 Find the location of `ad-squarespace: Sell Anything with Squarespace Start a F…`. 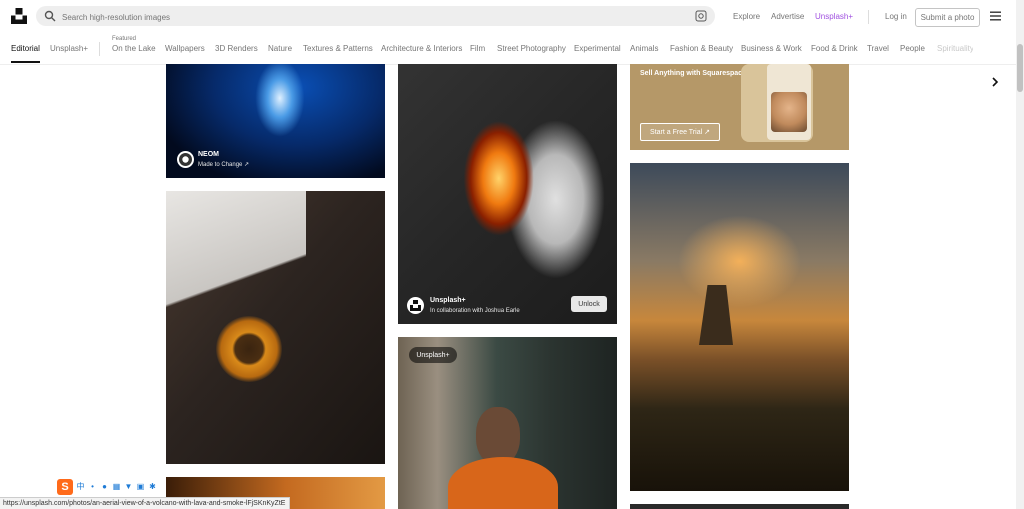

ad-squarespace: Sell Anything with Squarespace Start a F… is located at coordinates (739, 107).